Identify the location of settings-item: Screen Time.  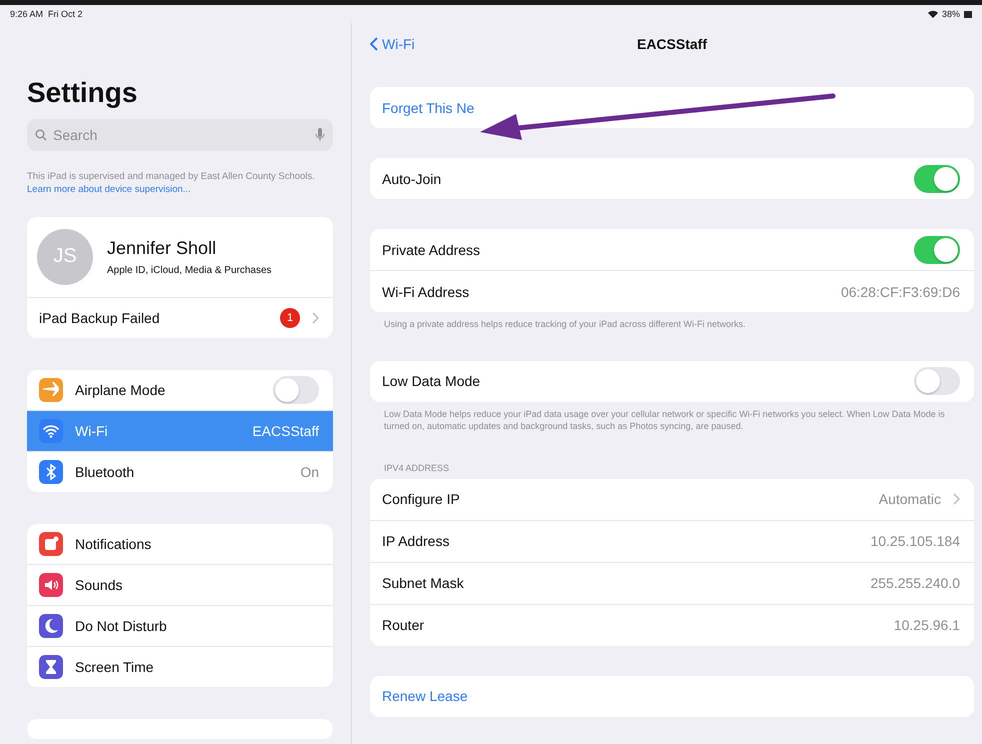
(180, 666).